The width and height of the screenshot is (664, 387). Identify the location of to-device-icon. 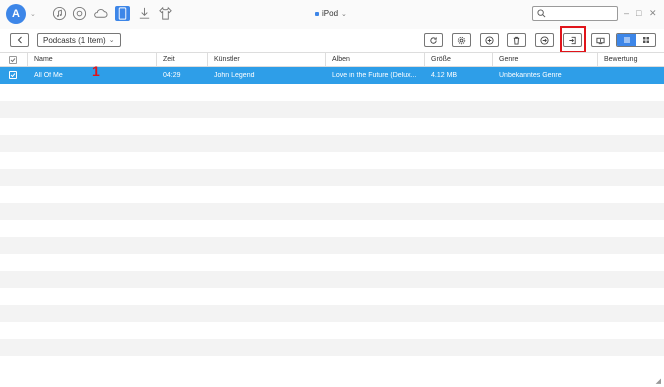
(600, 40).